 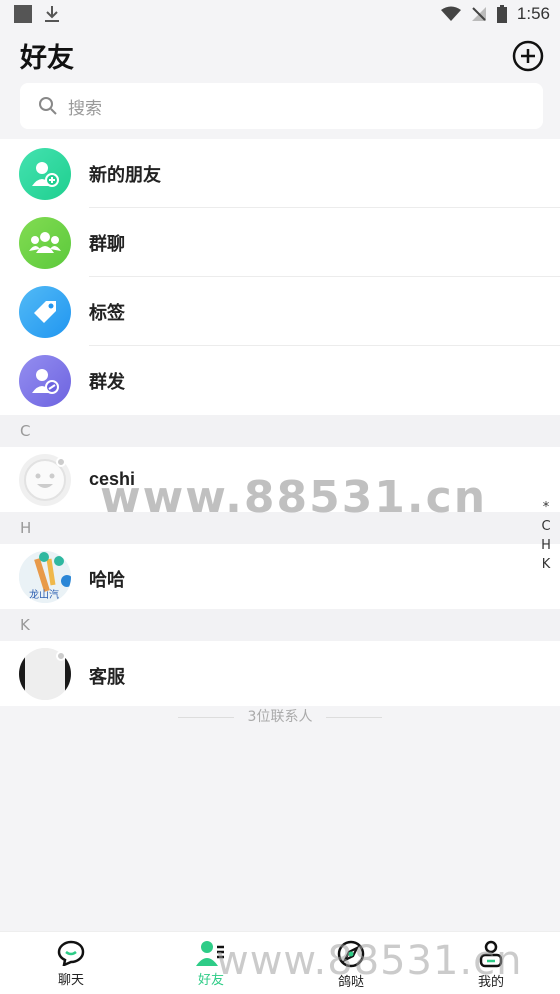 I want to click on contact-count-text: 3位联系人, so click(x=280, y=717).